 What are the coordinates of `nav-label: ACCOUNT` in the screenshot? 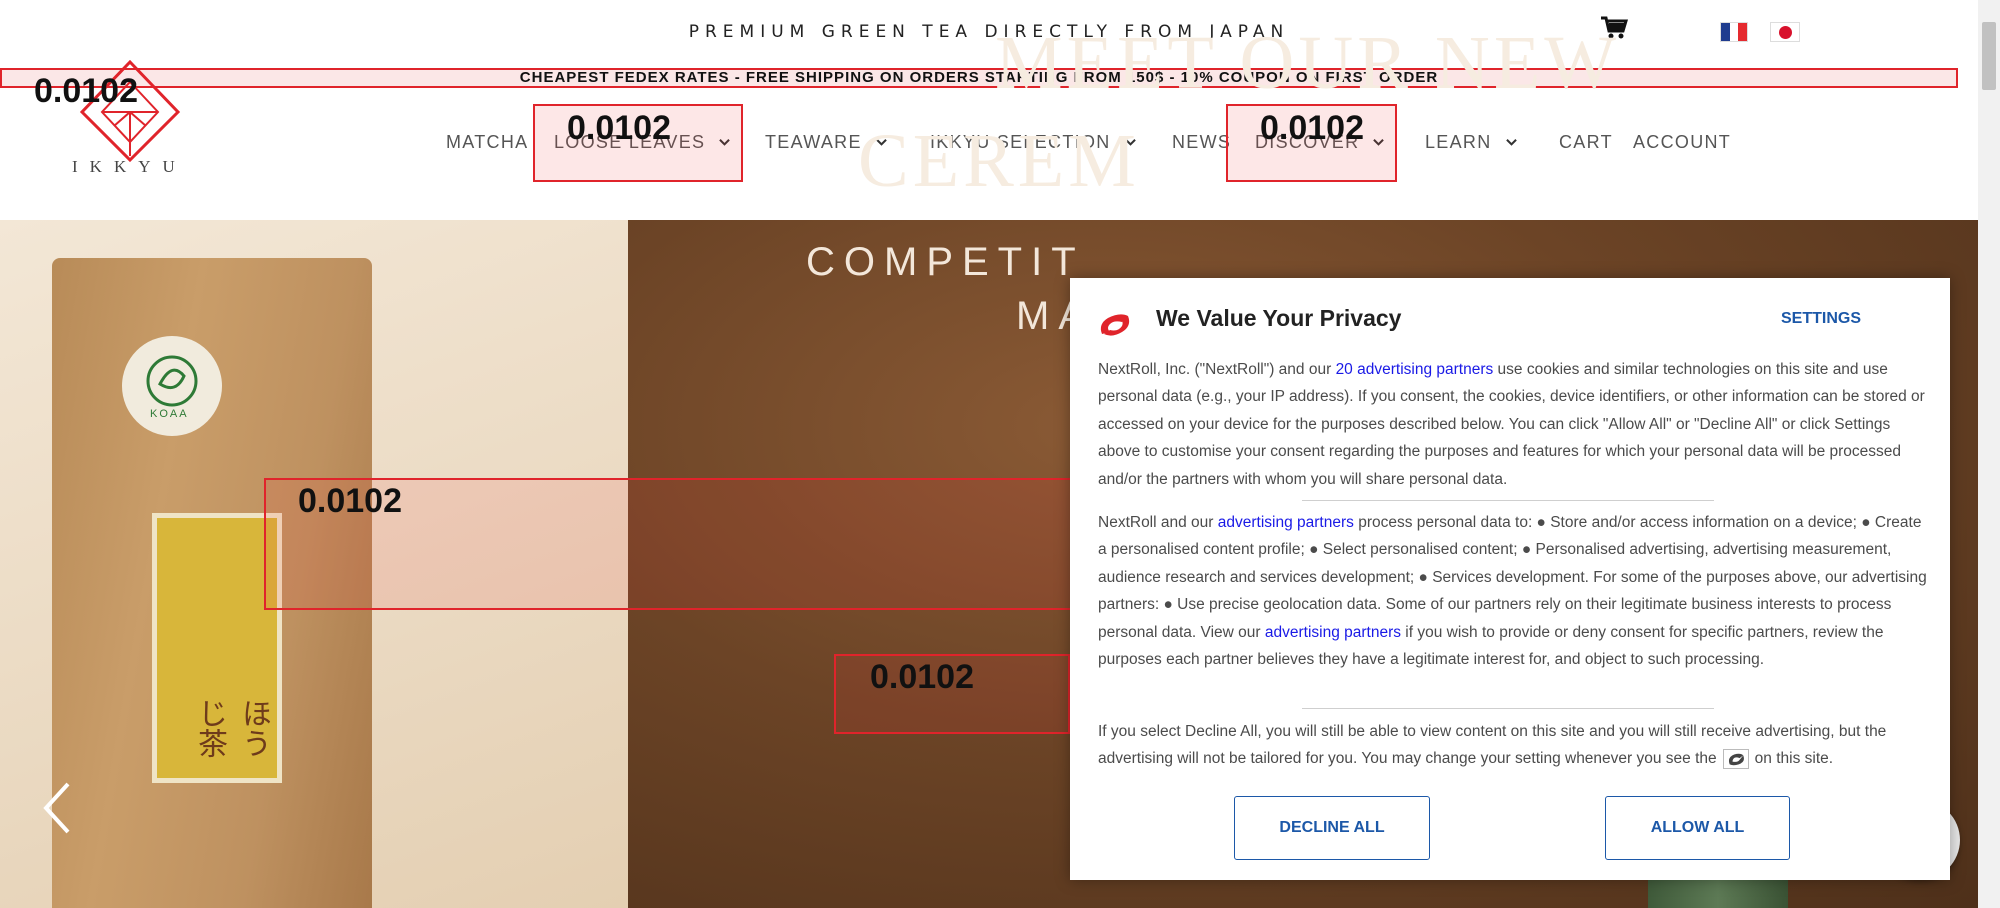 It's located at (1682, 142).